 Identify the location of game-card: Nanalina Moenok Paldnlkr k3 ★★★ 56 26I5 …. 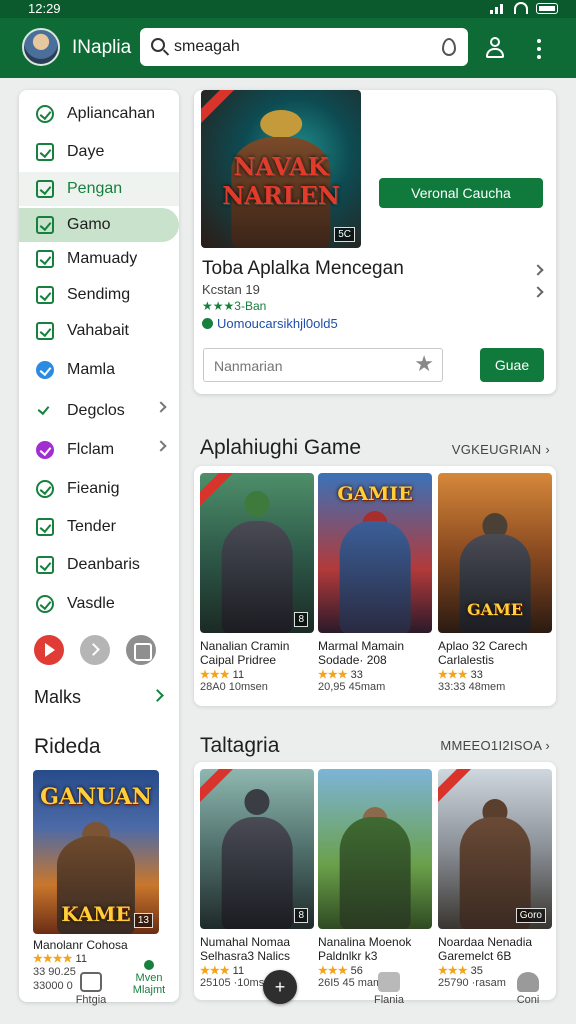
(375, 879).